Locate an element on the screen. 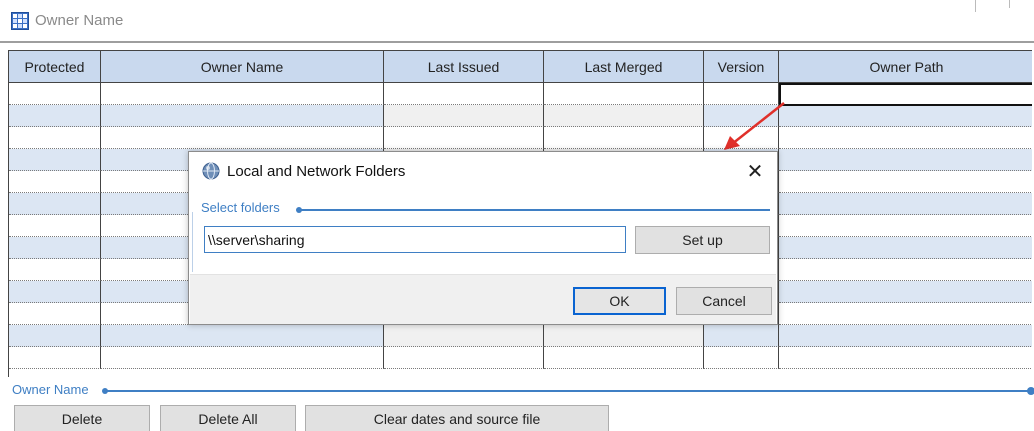 This screenshot has width=1034, height=431. select-folders-label: Select folders is located at coordinates (240, 207).